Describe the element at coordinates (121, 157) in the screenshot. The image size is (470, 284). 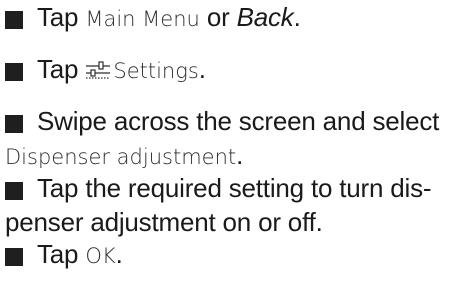
I see `dispenser-adjustment-label: Dispenser adjustment` at that location.